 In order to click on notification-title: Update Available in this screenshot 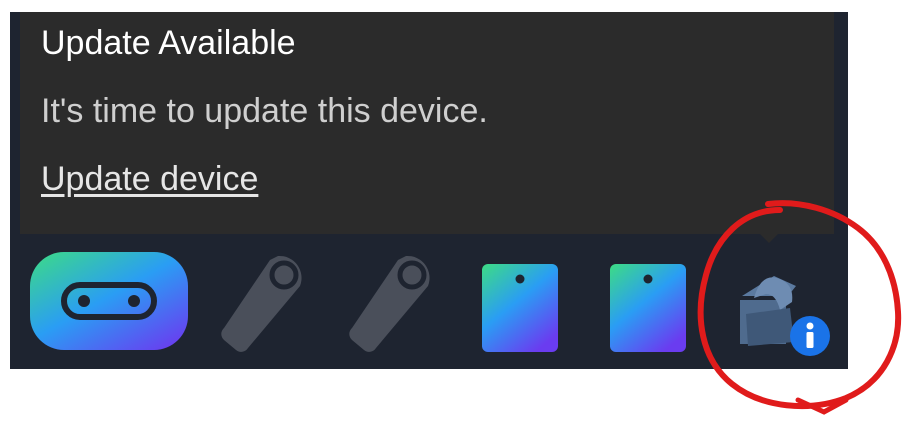, I will do `click(168, 43)`.